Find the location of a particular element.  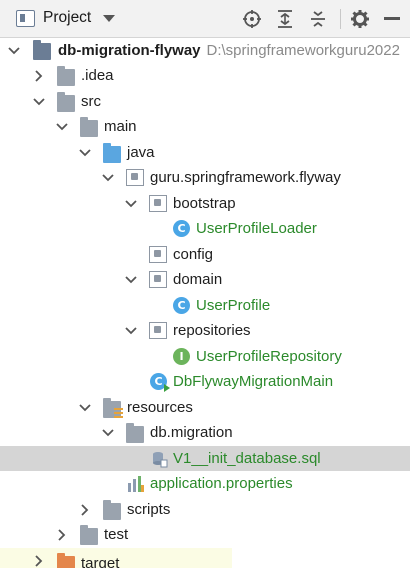

excluded-folder-icon is located at coordinates (66, 560).